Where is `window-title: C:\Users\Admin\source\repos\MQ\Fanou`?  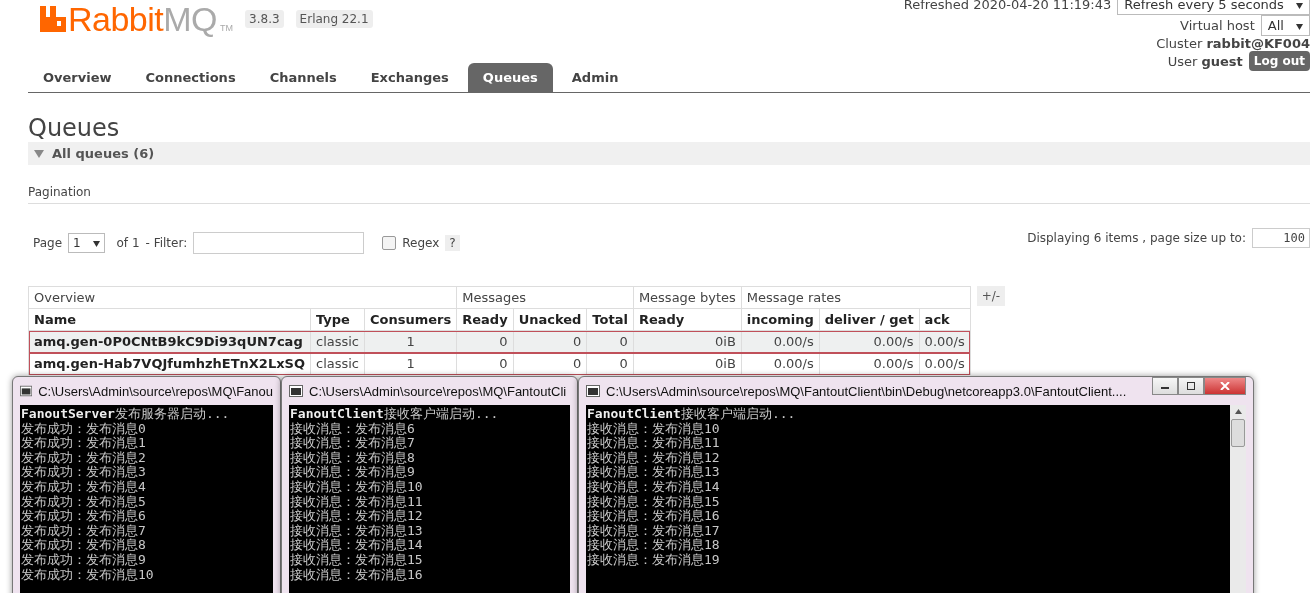 window-title: C:\Users\Admin\source\repos\MQ\Fanou is located at coordinates (155, 391).